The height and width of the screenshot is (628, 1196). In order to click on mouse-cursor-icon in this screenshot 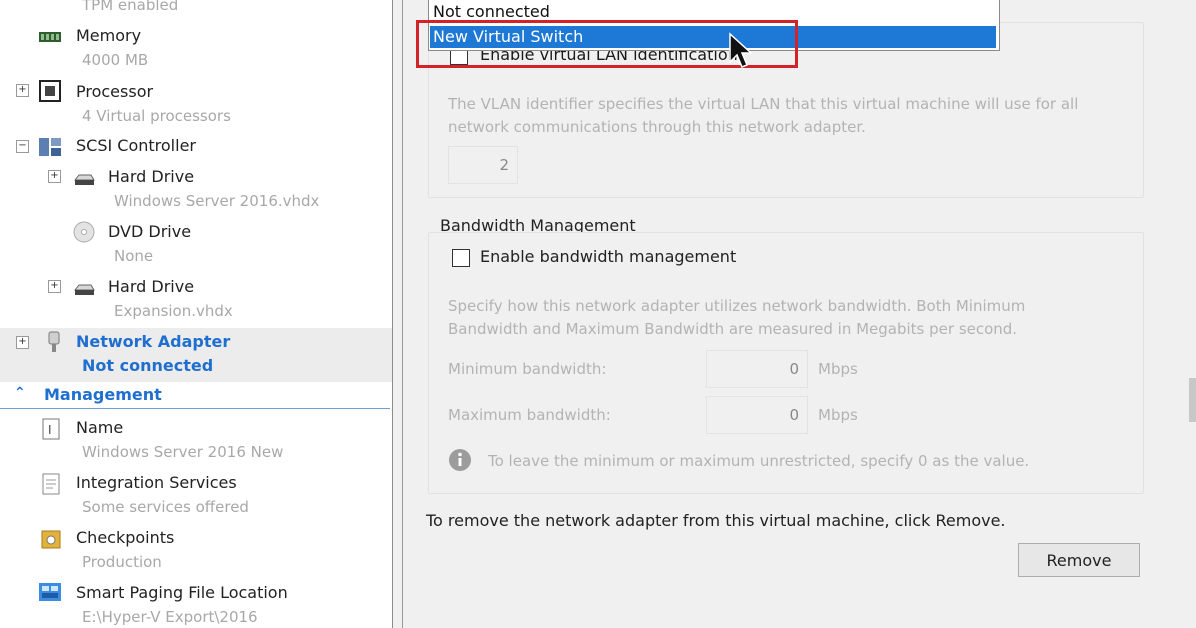, I will do `click(740, 50)`.